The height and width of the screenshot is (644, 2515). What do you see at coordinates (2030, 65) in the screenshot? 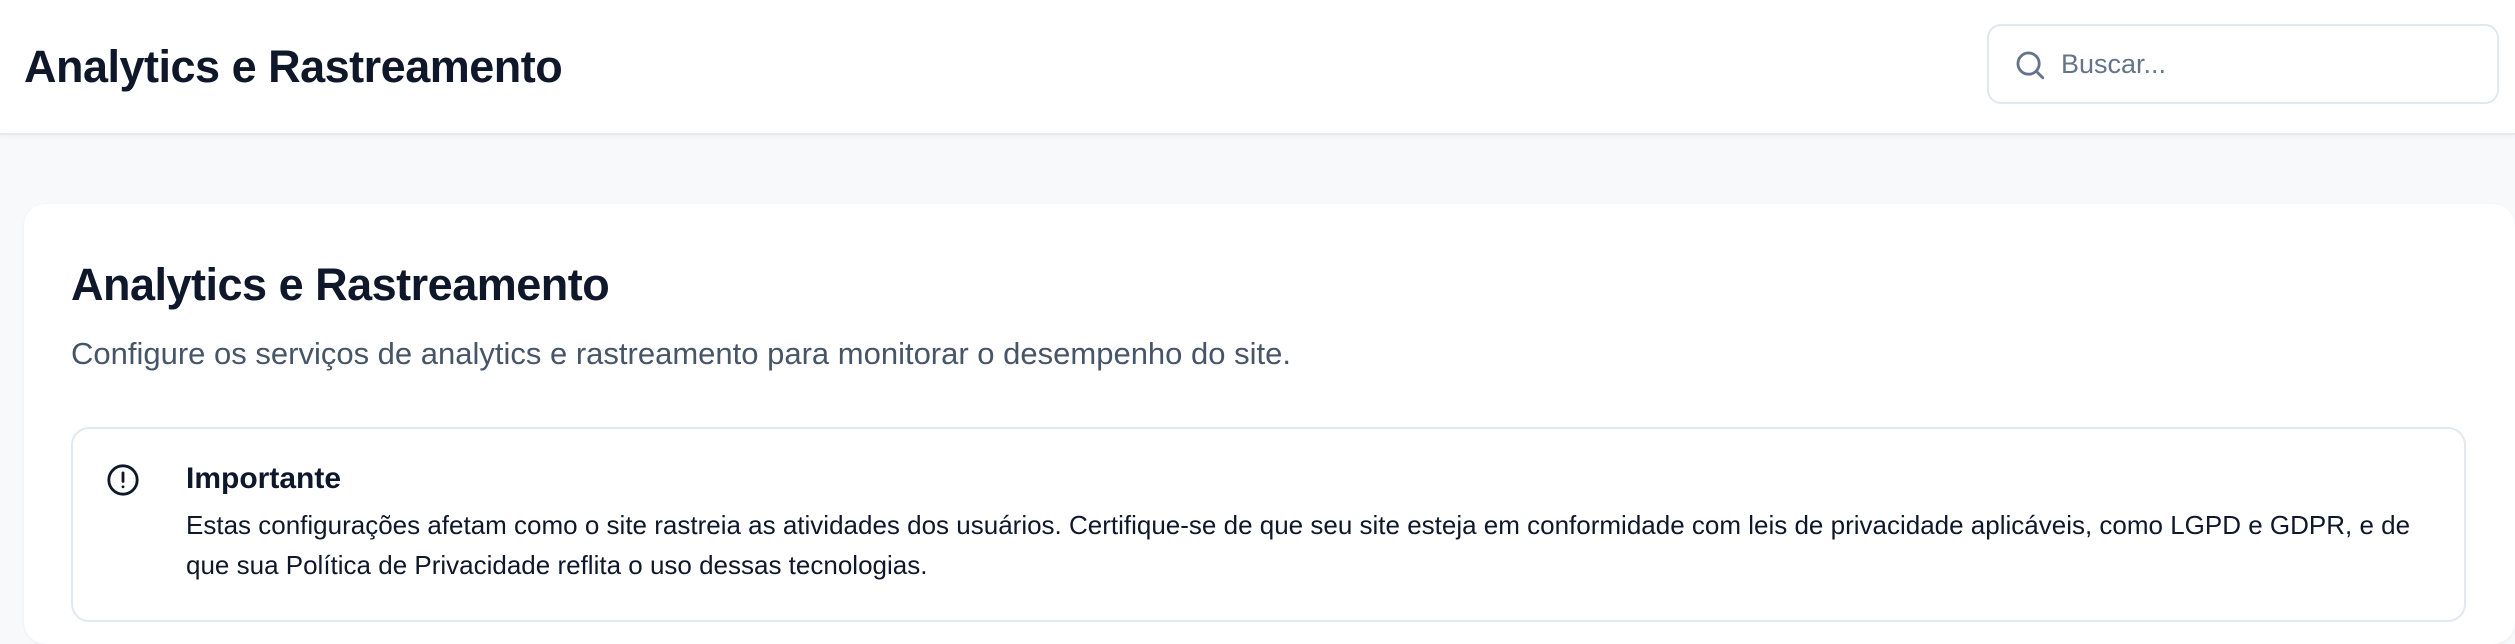
I see `search-icon` at bounding box center [2030, 65].